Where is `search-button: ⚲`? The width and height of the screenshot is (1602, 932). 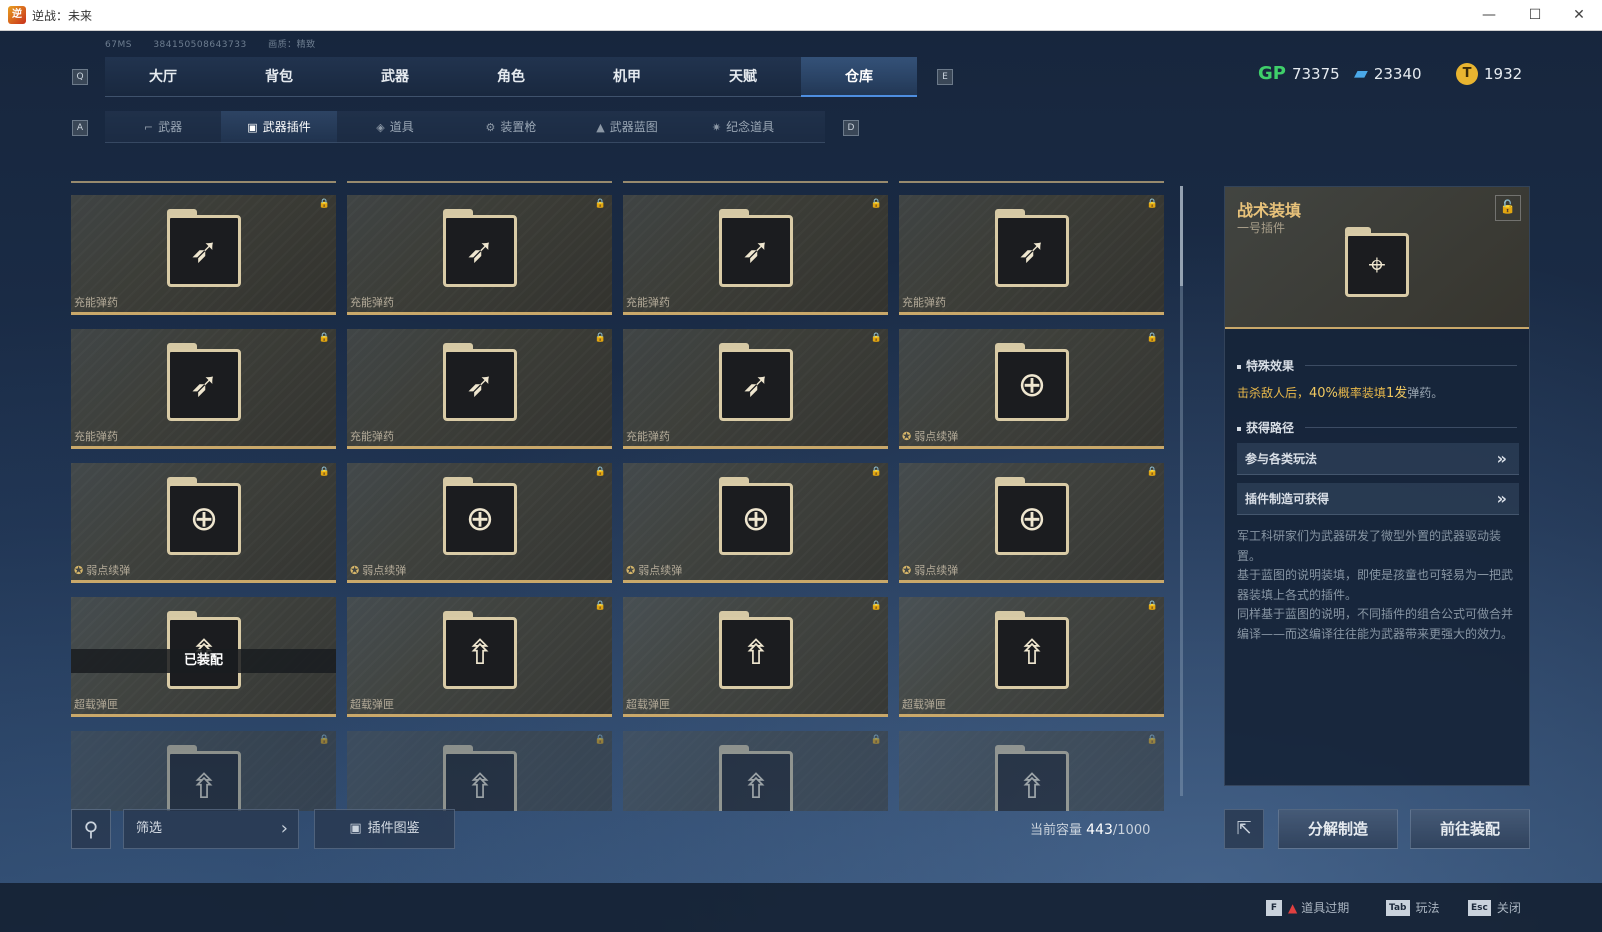
search-button: ⚲ is located at coordinates (91, 829).